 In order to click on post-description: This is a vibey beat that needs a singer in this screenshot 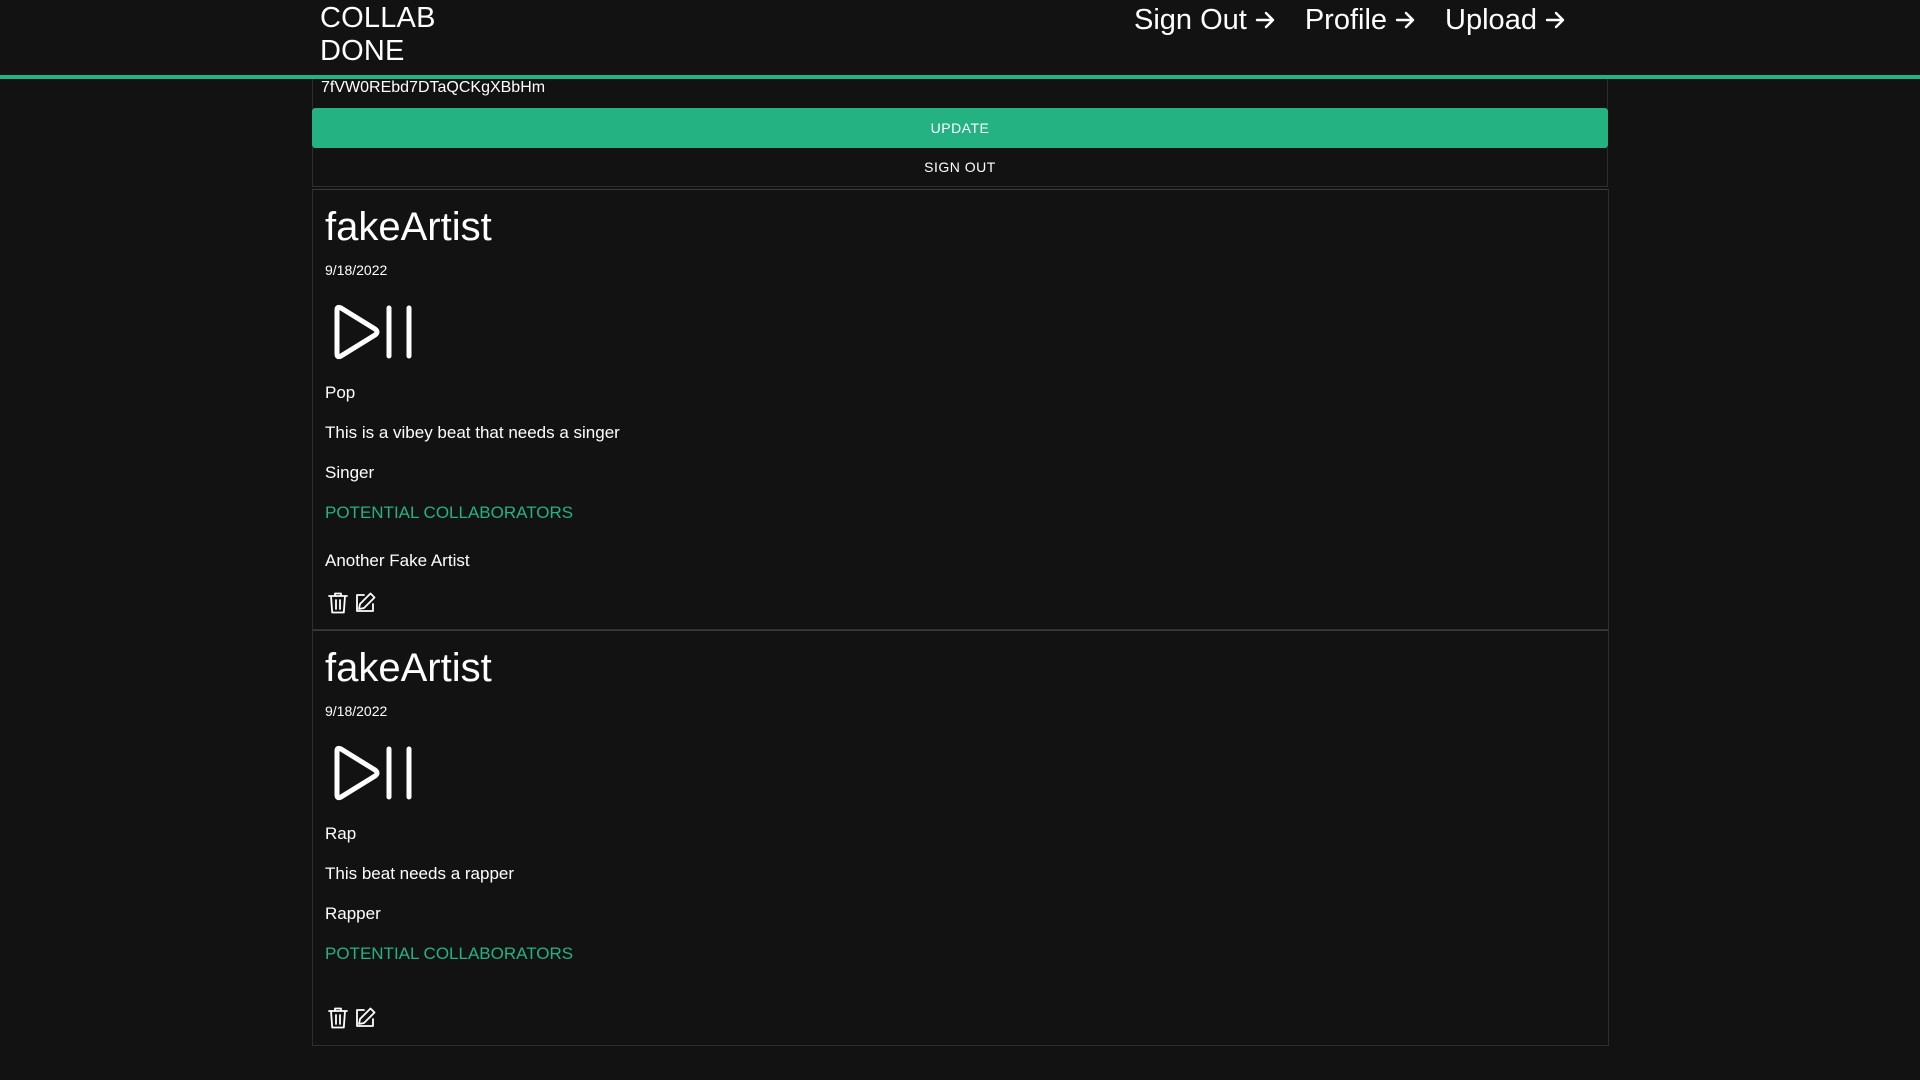, I will do `click(472, 432)`.